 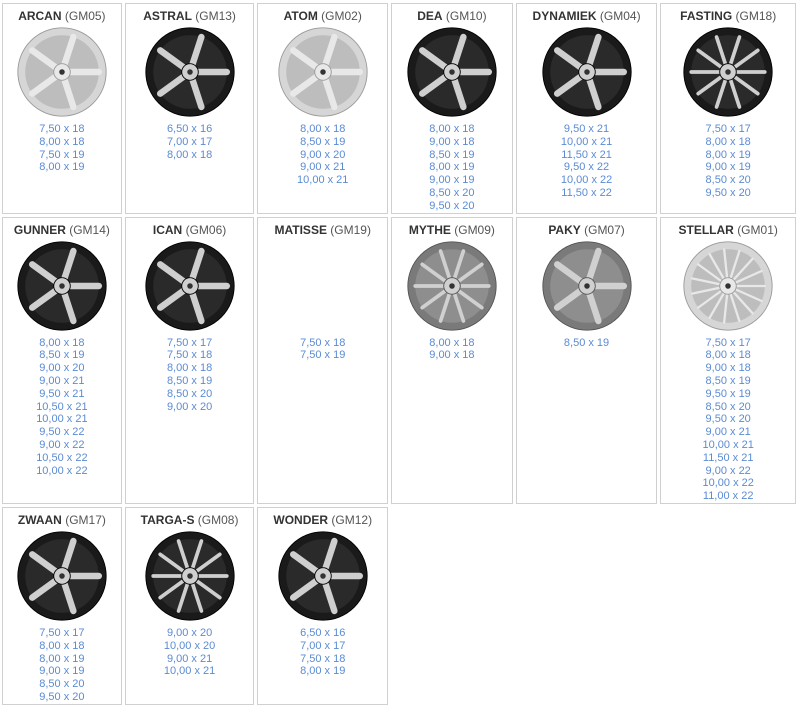 I want to click on wheel-title: ATOM (GM02), so click(x=322, y=16).